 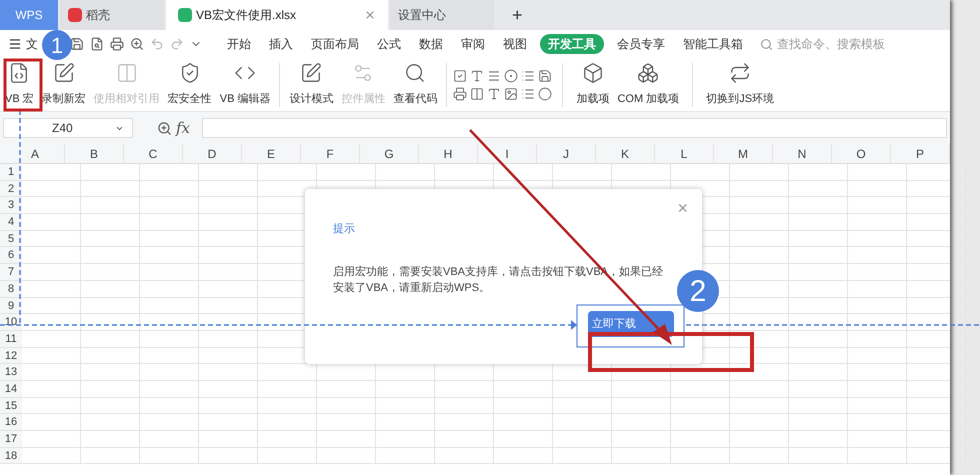 I want to click on row-header: 9, so click(x=11, y=306).